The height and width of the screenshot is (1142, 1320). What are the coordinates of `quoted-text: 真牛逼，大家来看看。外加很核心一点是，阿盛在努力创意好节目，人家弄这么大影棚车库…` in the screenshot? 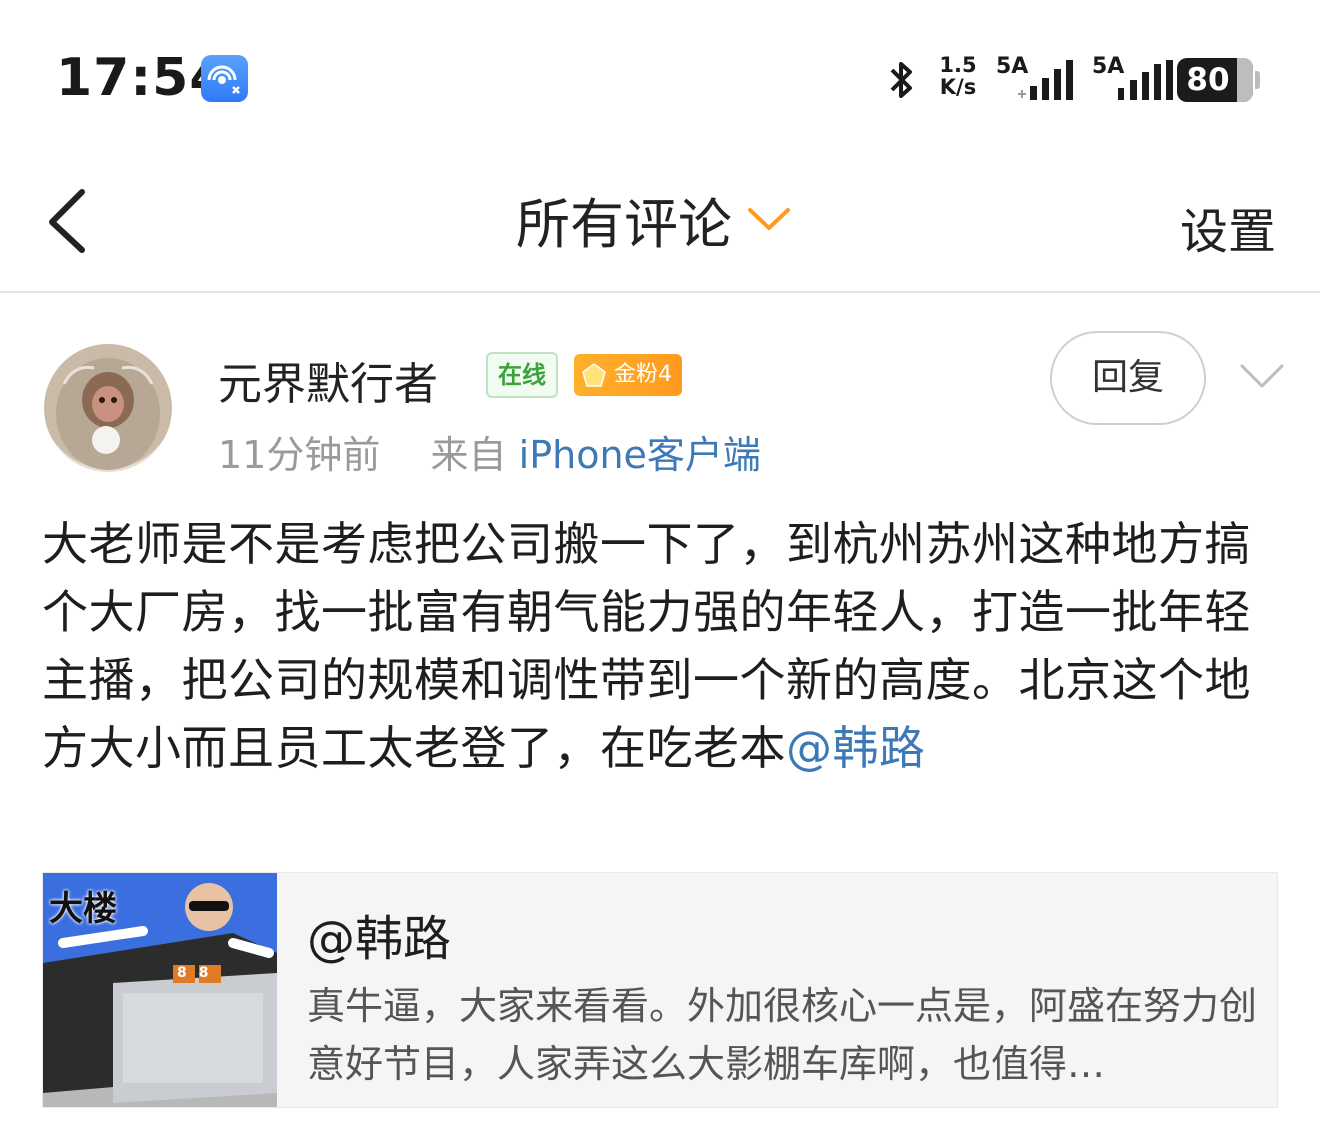 It's located at (782, 1035).